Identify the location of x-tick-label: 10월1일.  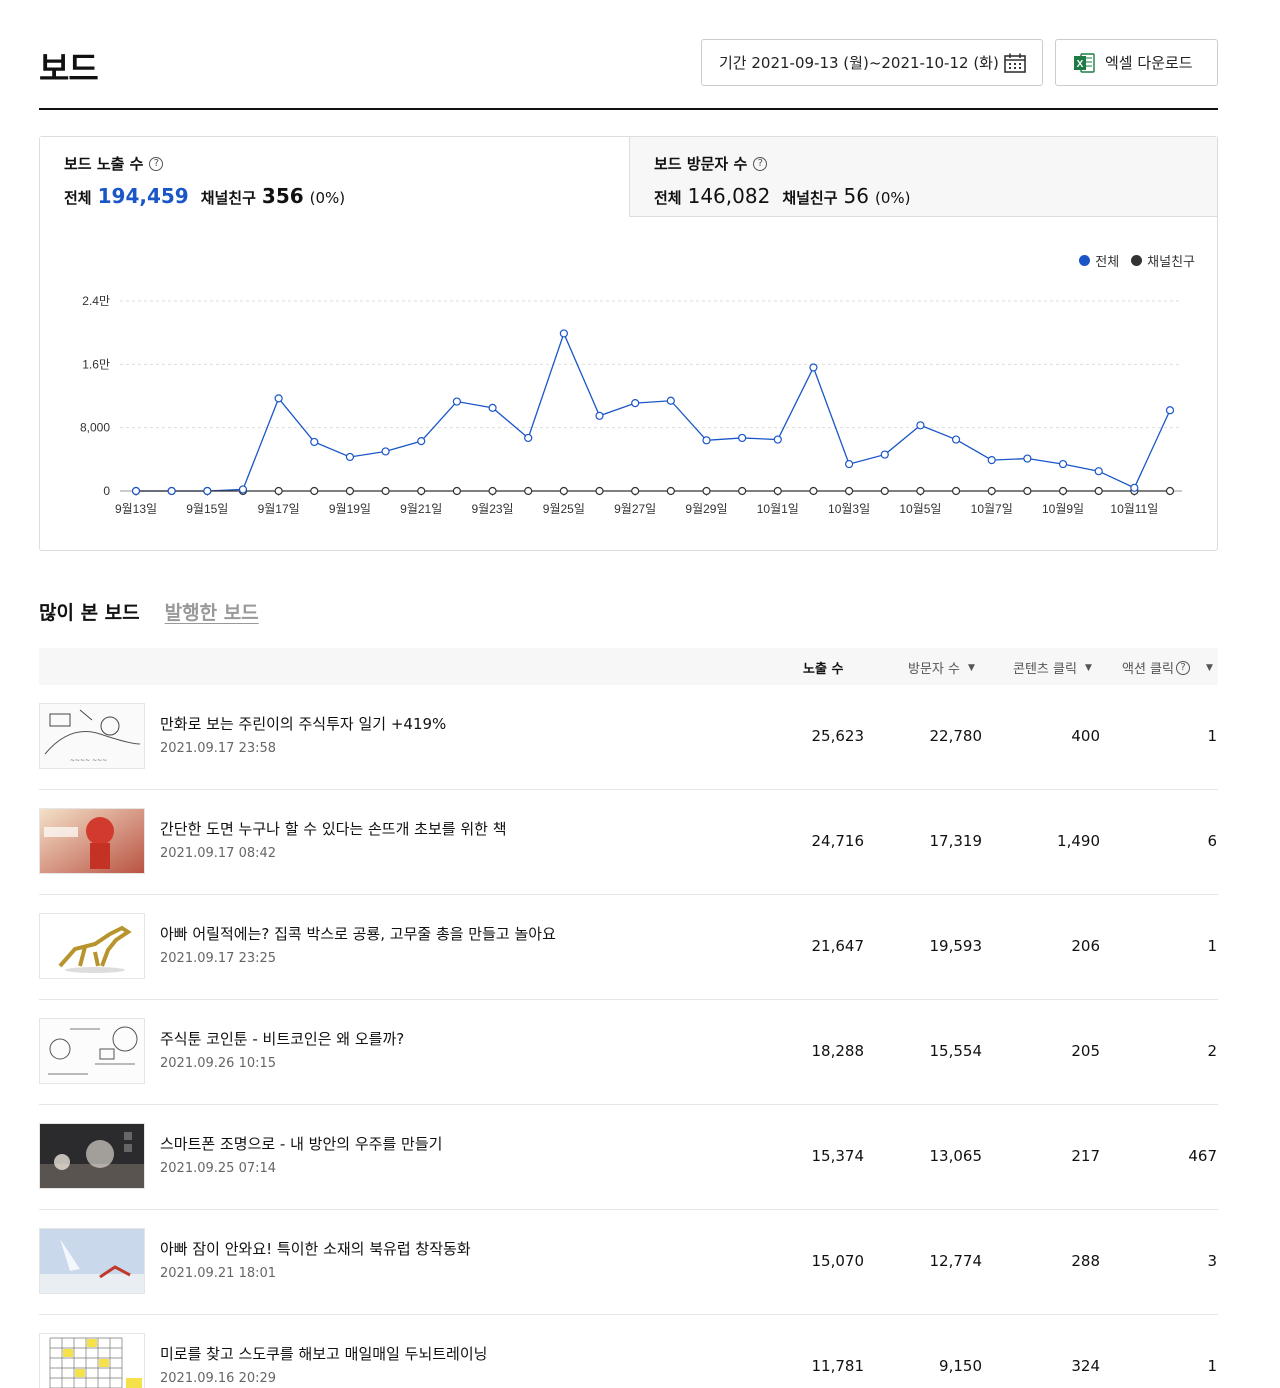
(778, 509).